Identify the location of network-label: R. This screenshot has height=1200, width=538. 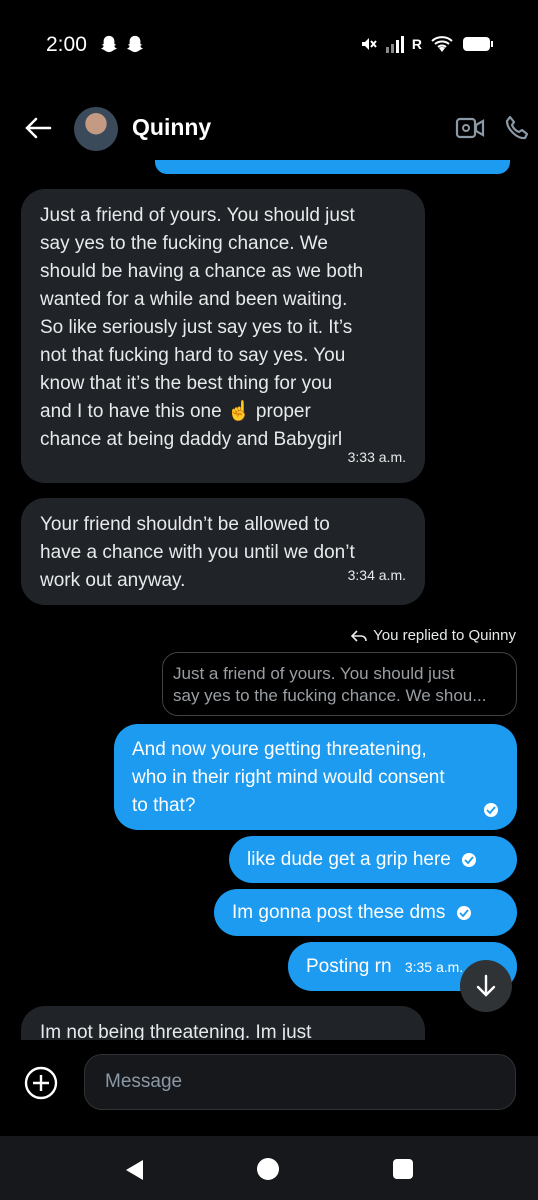
(416, 44).